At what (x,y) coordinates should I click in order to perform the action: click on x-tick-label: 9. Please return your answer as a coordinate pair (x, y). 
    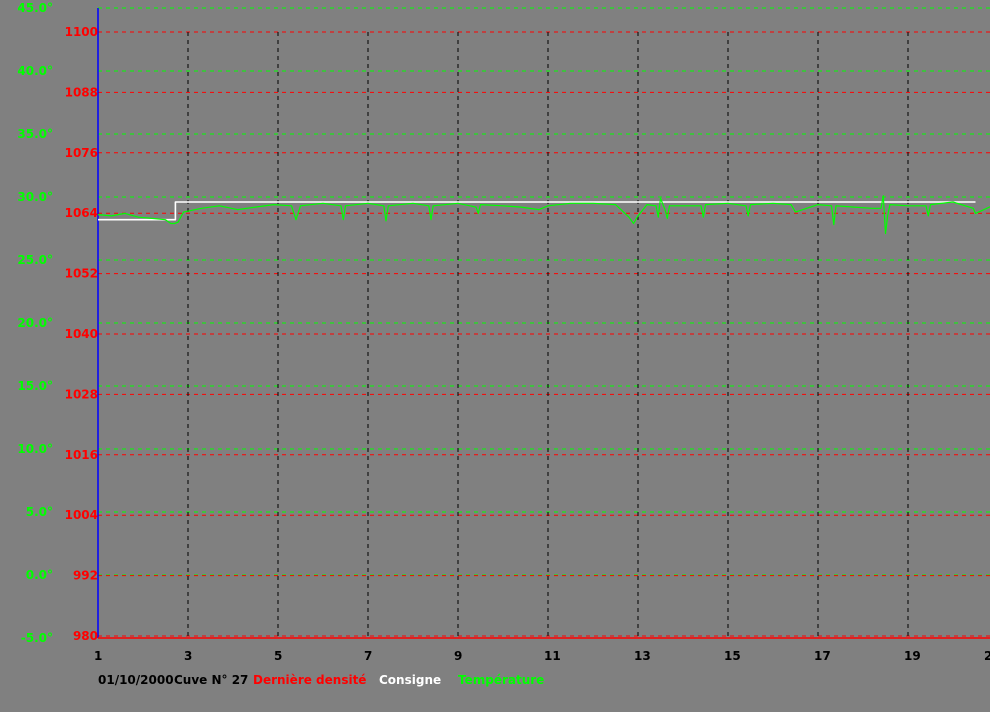
    Looking at the image, I should click on (458, 656).